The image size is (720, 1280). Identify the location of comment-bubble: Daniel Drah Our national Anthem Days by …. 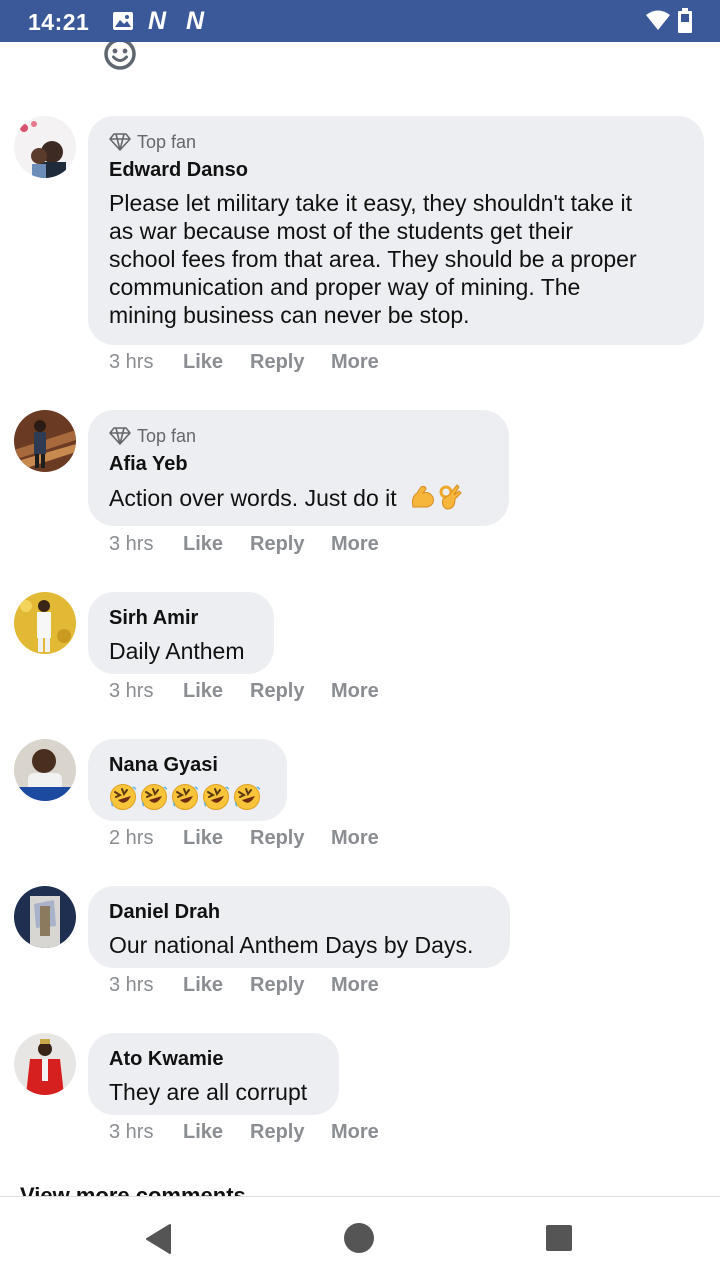
(299, 927).